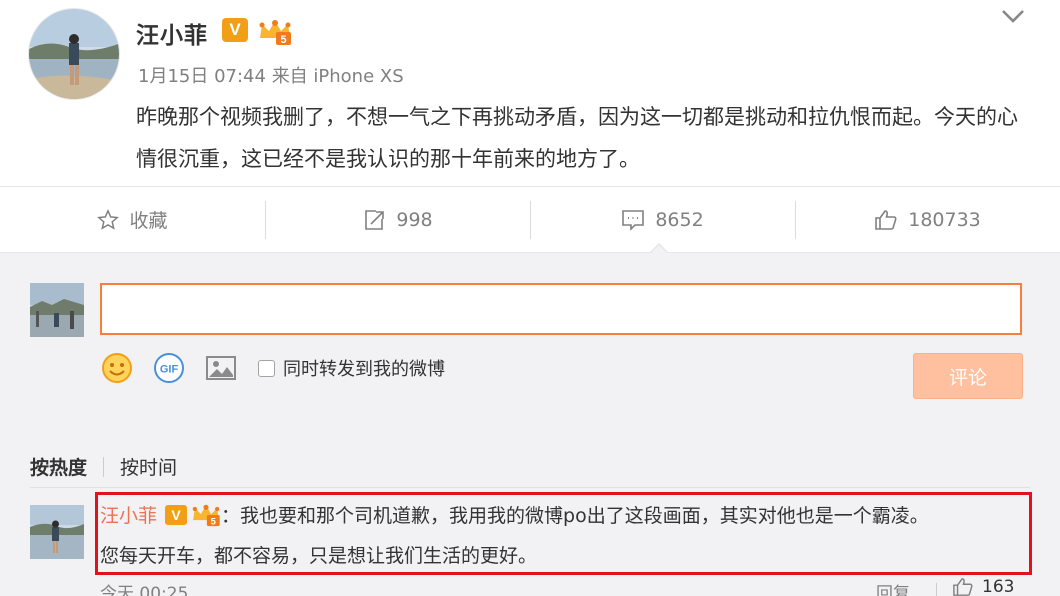 The height and width of the screenshot is (596, 1060). I want to click on commenter-avatar, so click(57, 532).